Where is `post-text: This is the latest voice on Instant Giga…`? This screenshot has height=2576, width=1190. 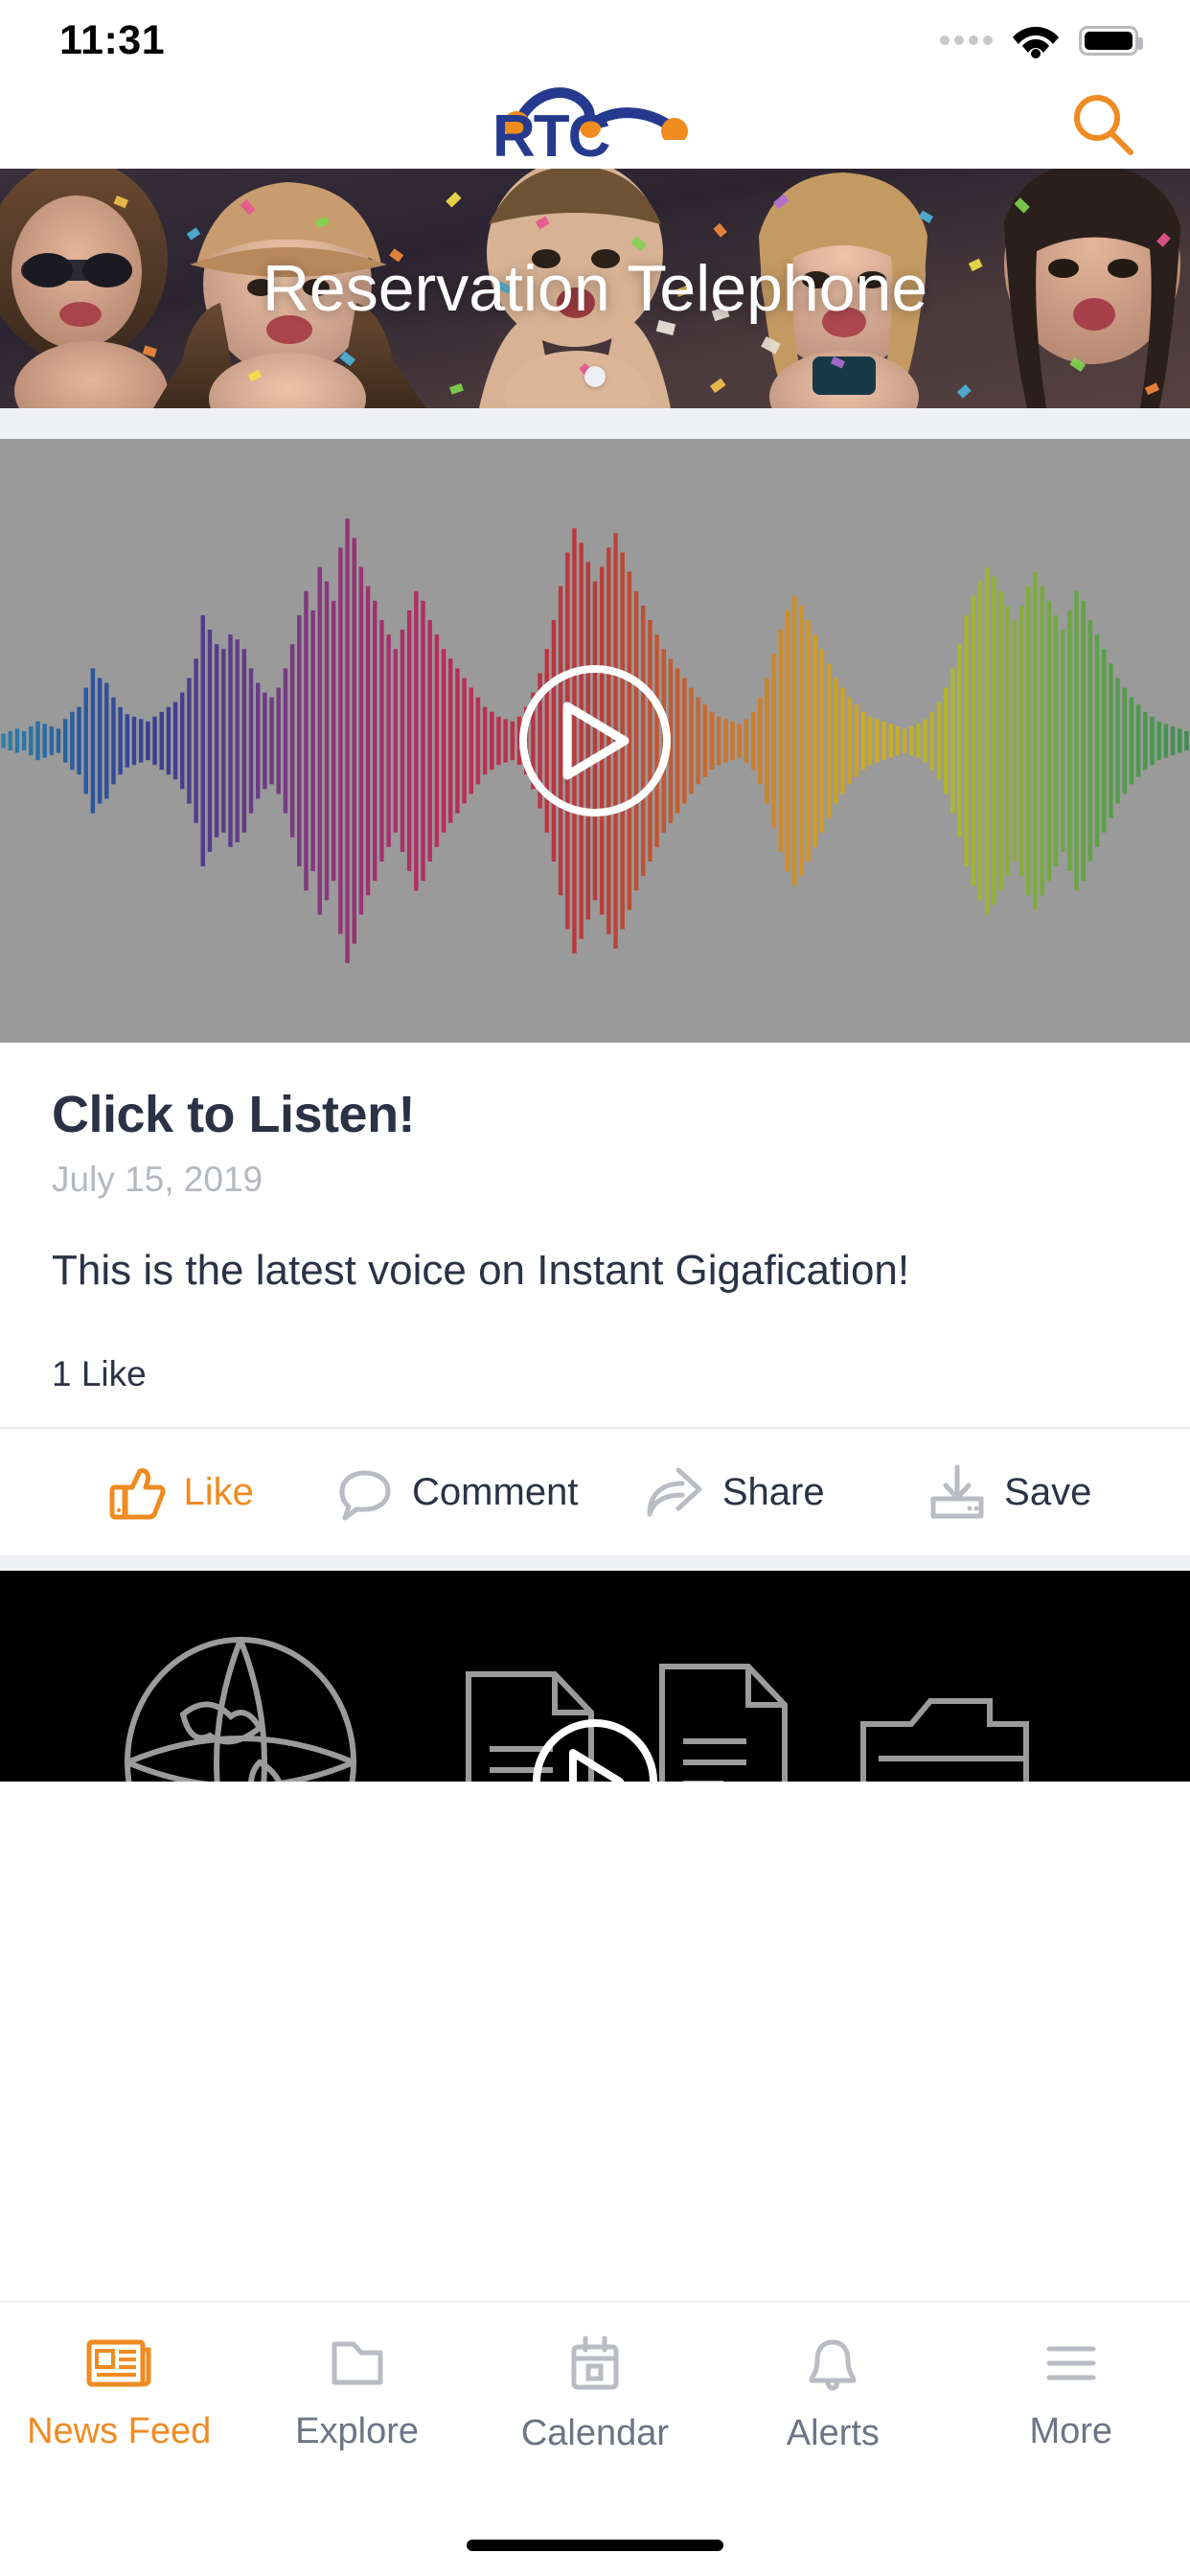
post-text: This is the latest voice on Instant Giga… is located at coordinates (481, 1270).